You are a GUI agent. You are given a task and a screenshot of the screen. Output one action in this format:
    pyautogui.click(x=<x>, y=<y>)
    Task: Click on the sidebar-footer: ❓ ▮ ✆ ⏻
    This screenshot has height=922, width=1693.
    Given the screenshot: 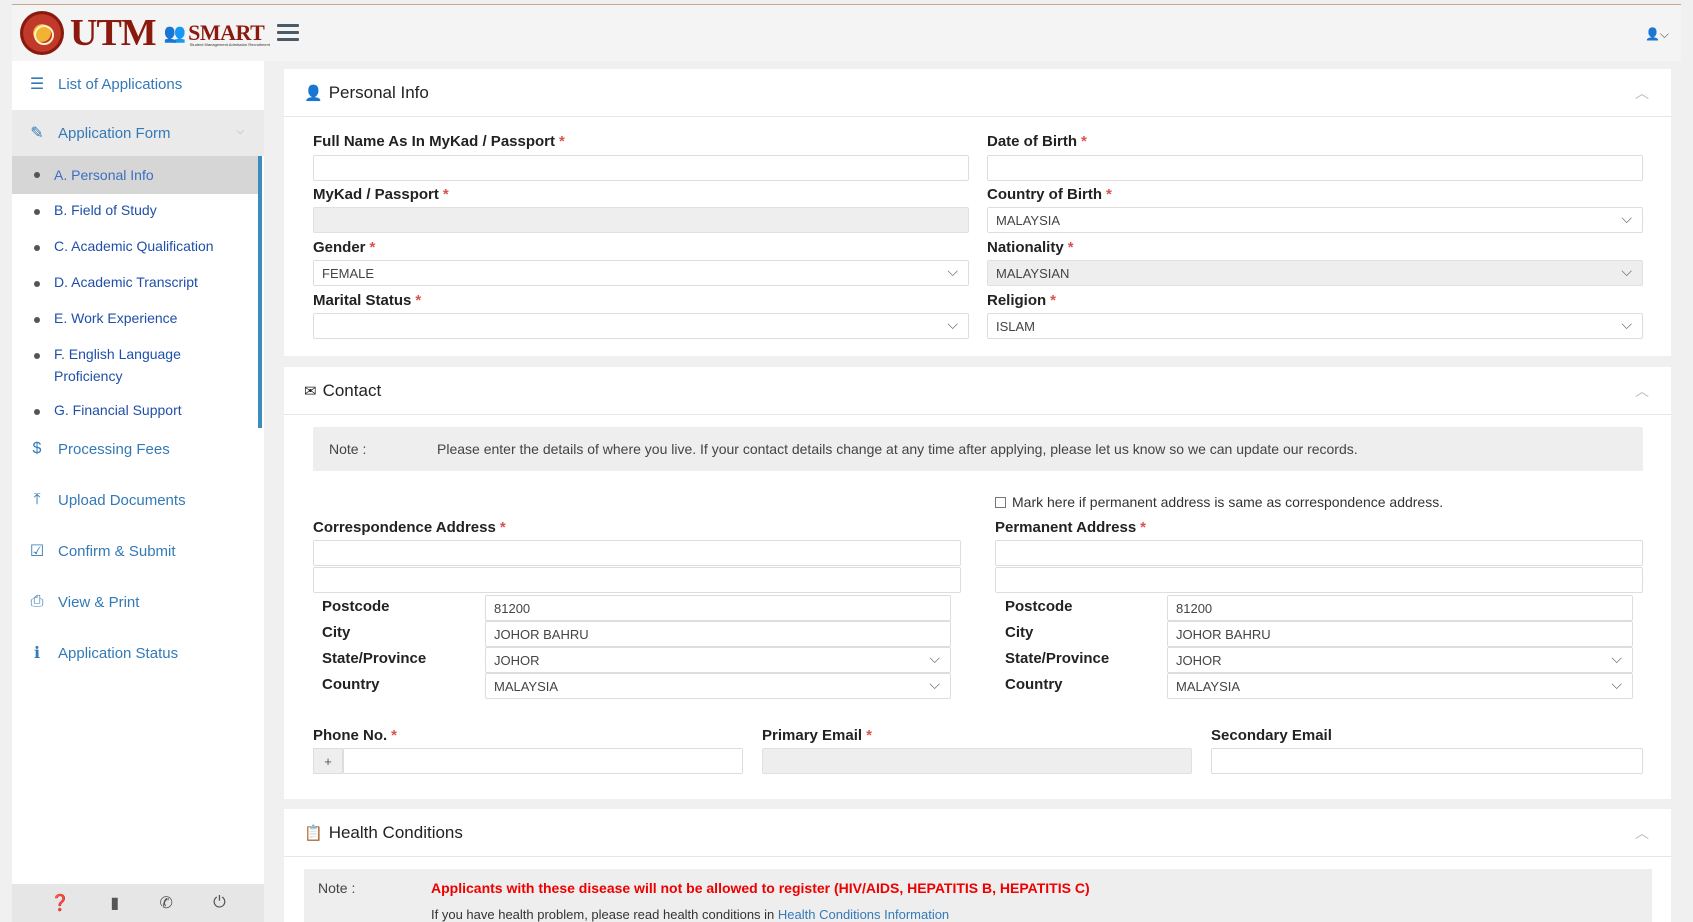 What is the action you would take?
    pyautogui.click(x=138, y=903)
    